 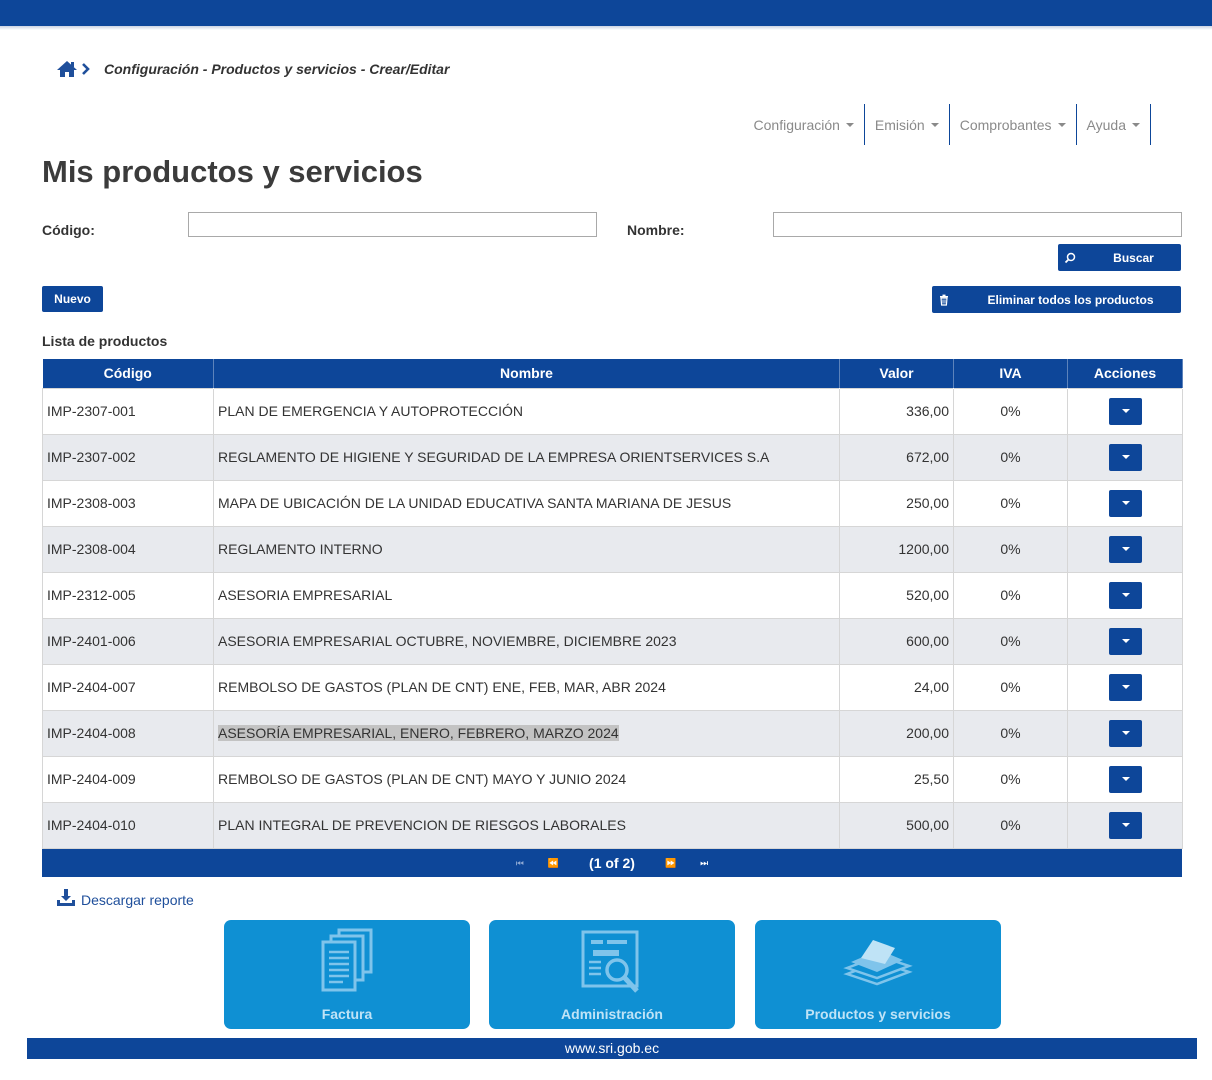 I want to click on cell-codigo: IMP-2404-008, so click(x=128, y=733).